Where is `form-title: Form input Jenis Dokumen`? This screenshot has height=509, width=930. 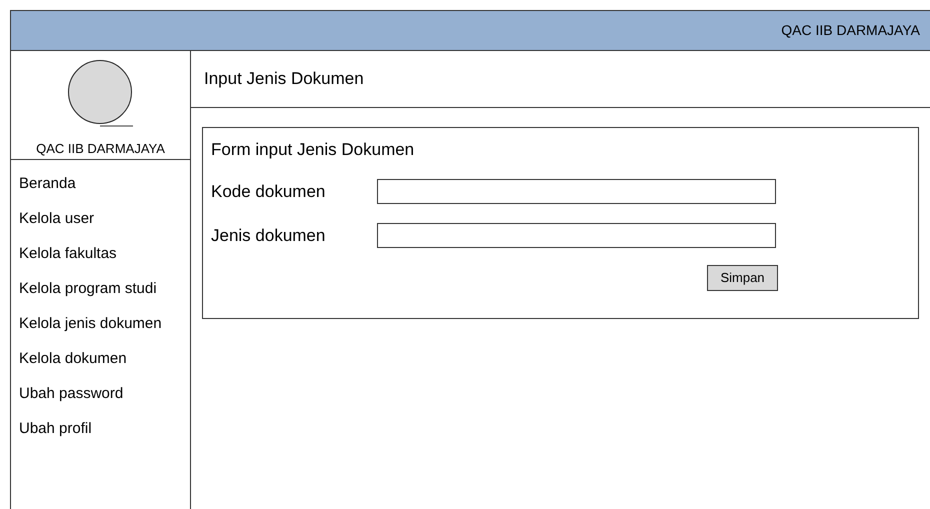
form-title: Form input Jenis Dokumen is located at coordinates (313, 150).